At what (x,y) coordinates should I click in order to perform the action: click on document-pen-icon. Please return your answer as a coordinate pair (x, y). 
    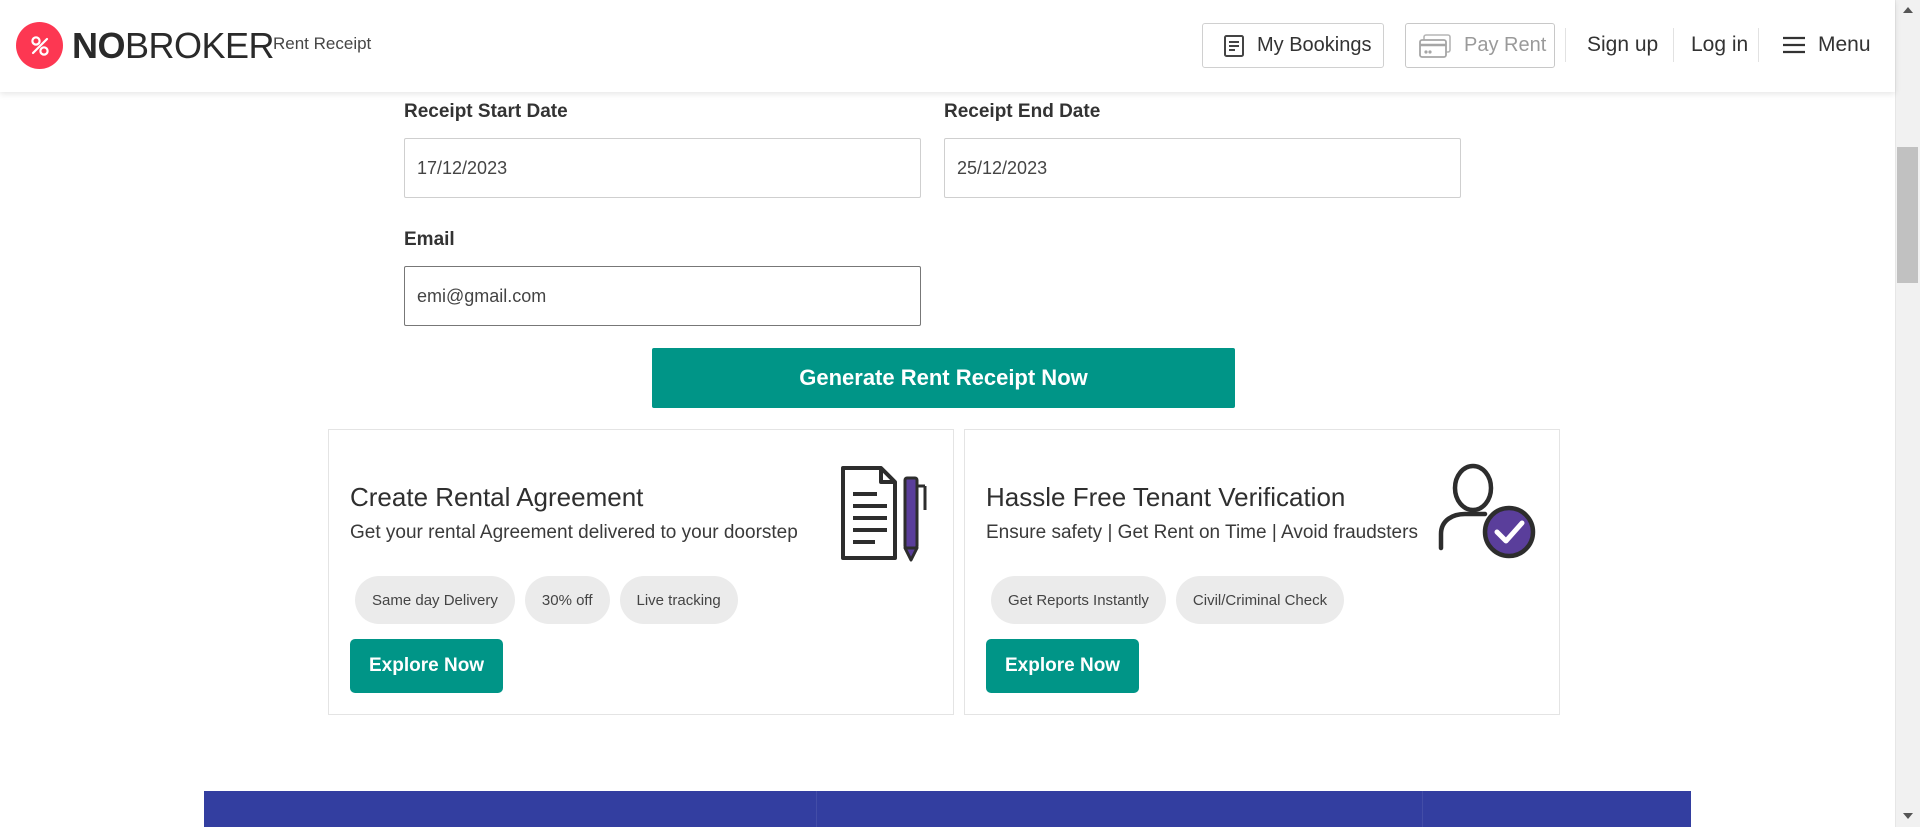
    Looking at the image, I should click on (881, 516).